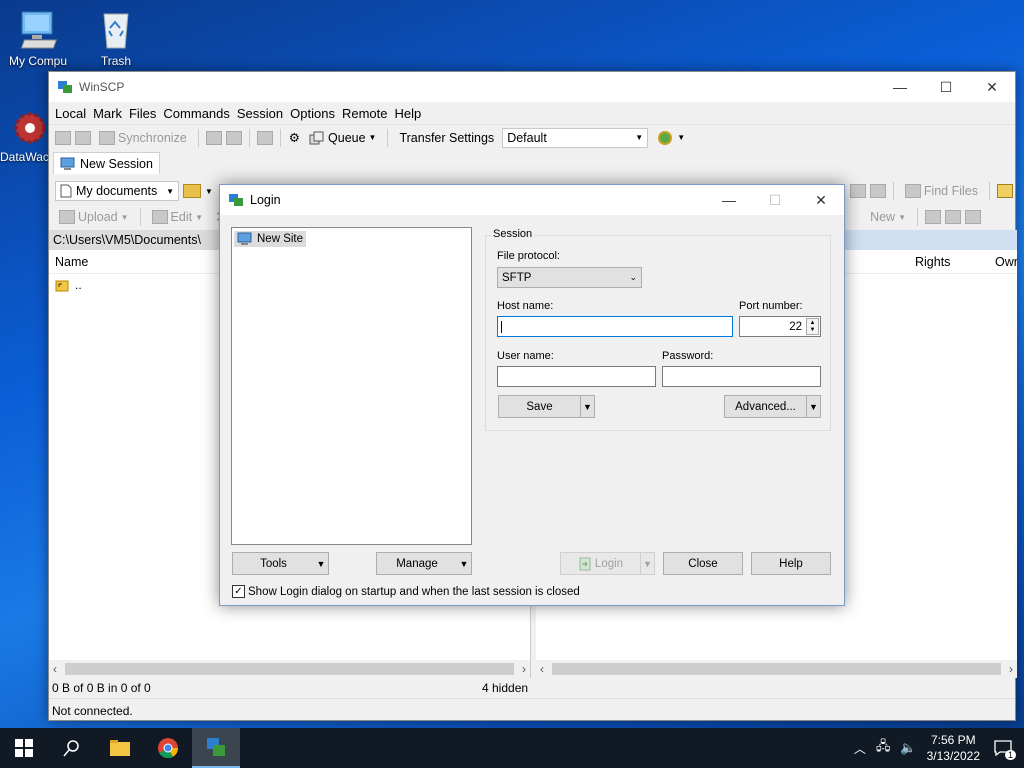 The width and height of the screenshot is (1024, 768). Describe the element at coordinates (196, 113) in the screenshot. I see `menu-commands: Commands` at that location.